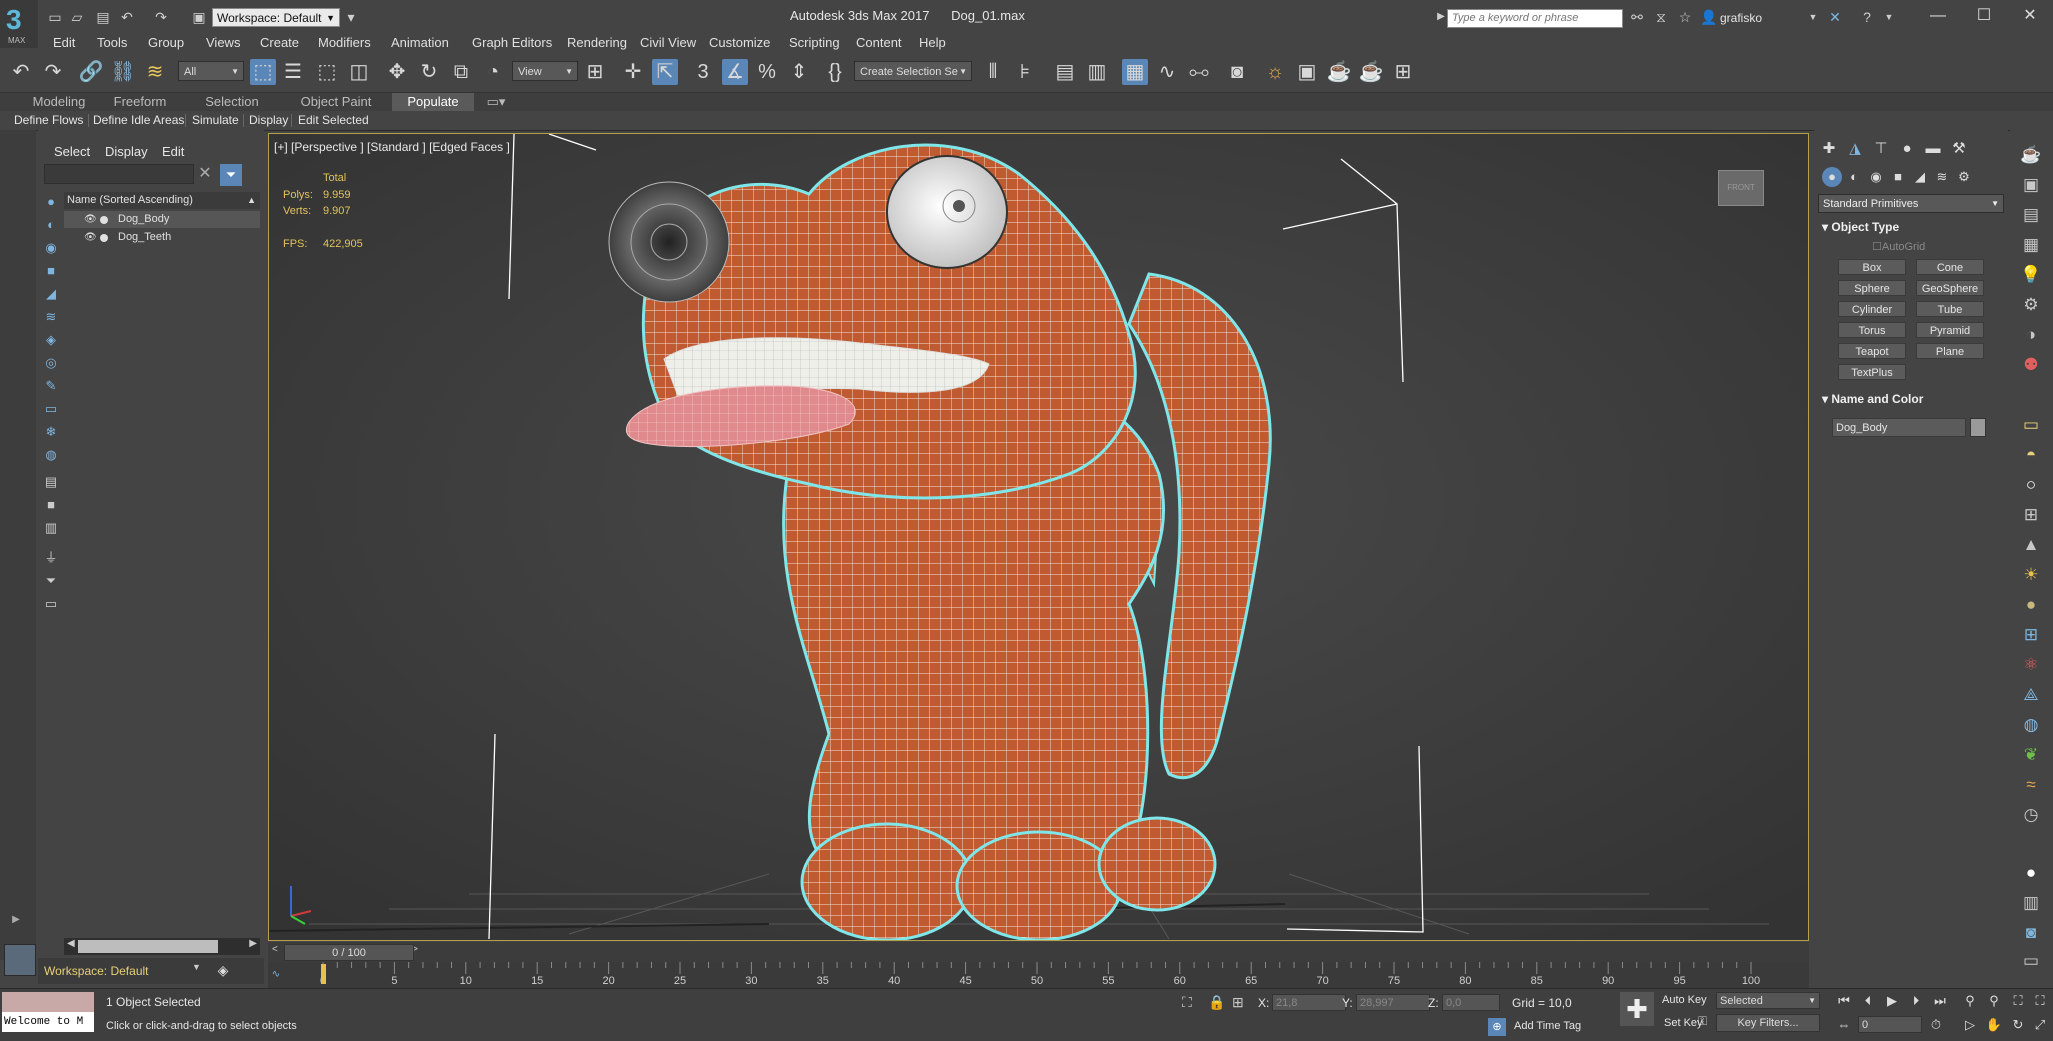  Describe the element at coordinates (1180, 981) in the screenshot. I see `timeline-tick-label: 60` at that location.